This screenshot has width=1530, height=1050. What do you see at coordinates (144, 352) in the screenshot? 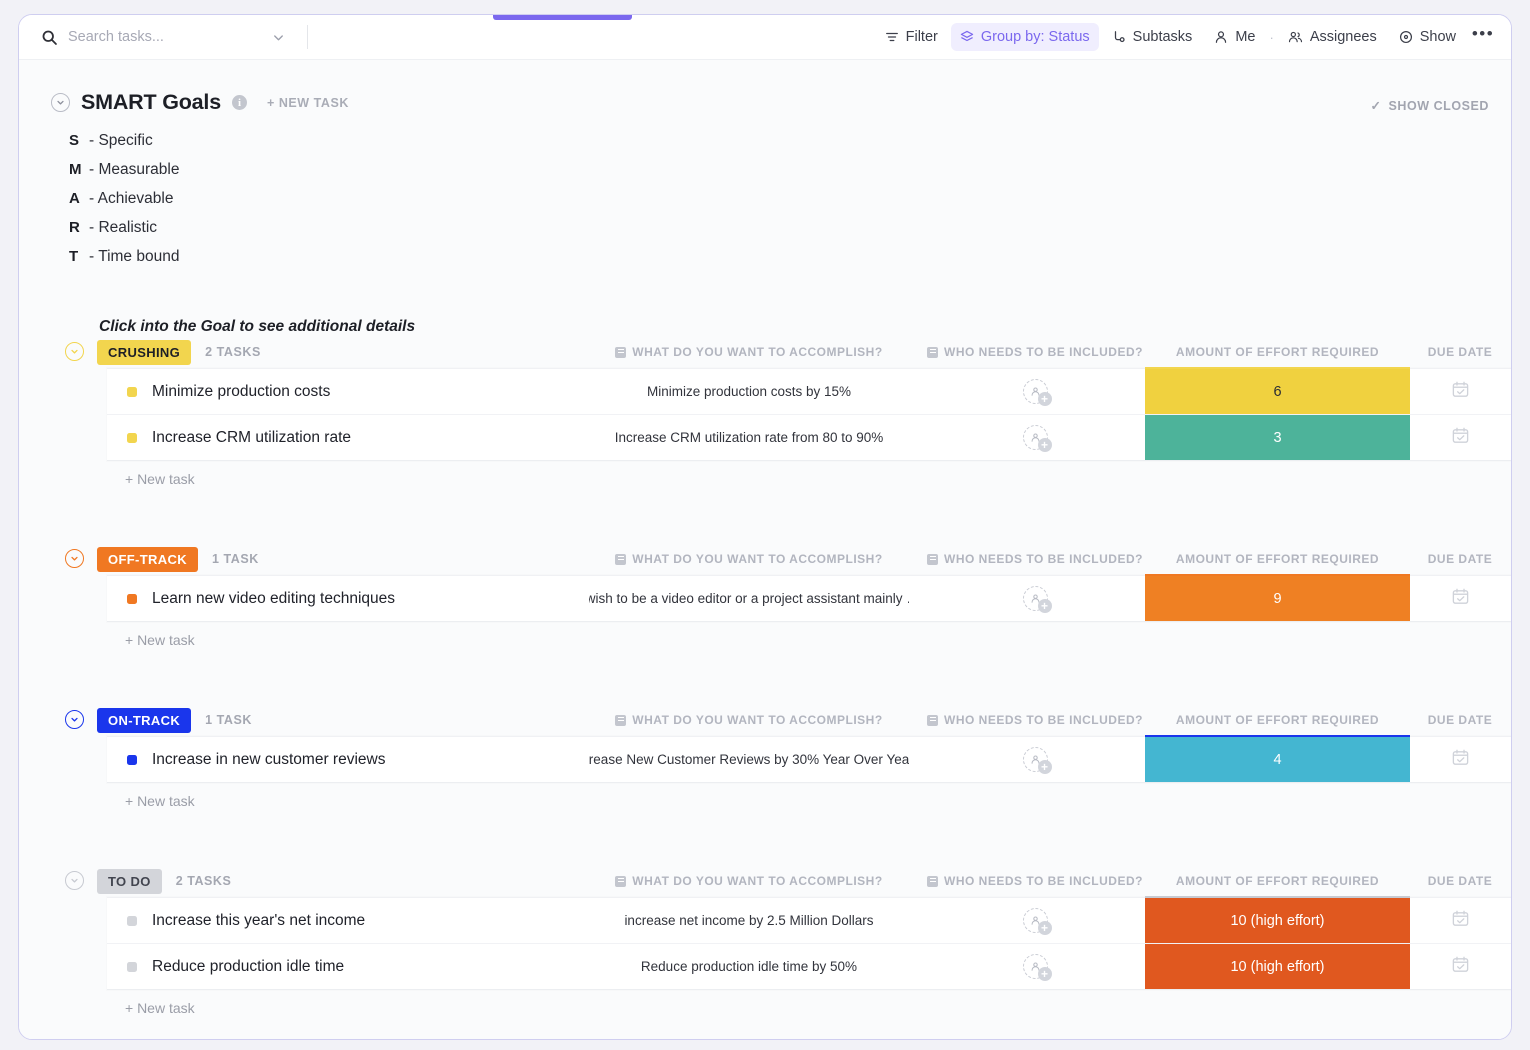
I see `status-badge: CRUSHING` at bounding box center [144, 352].